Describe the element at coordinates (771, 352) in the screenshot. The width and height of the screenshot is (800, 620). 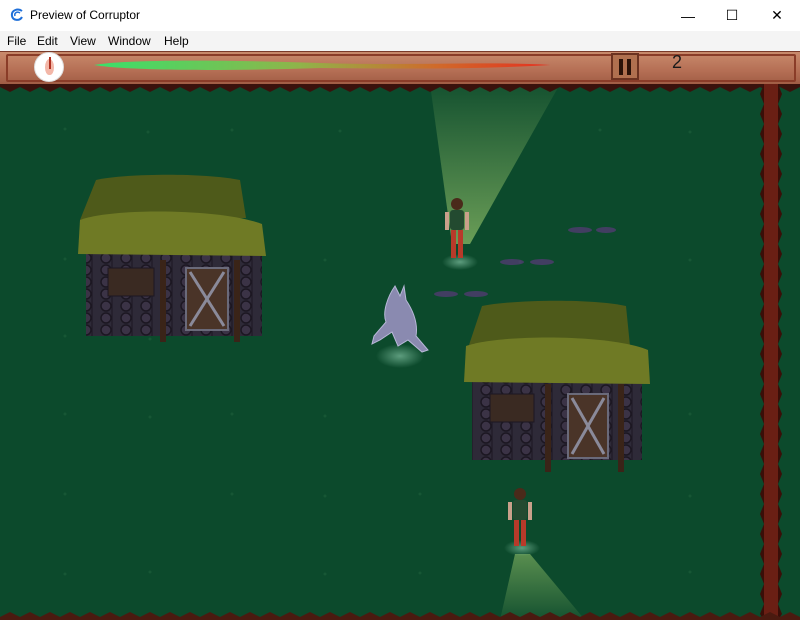
I see `thorn-border-right` at that location.